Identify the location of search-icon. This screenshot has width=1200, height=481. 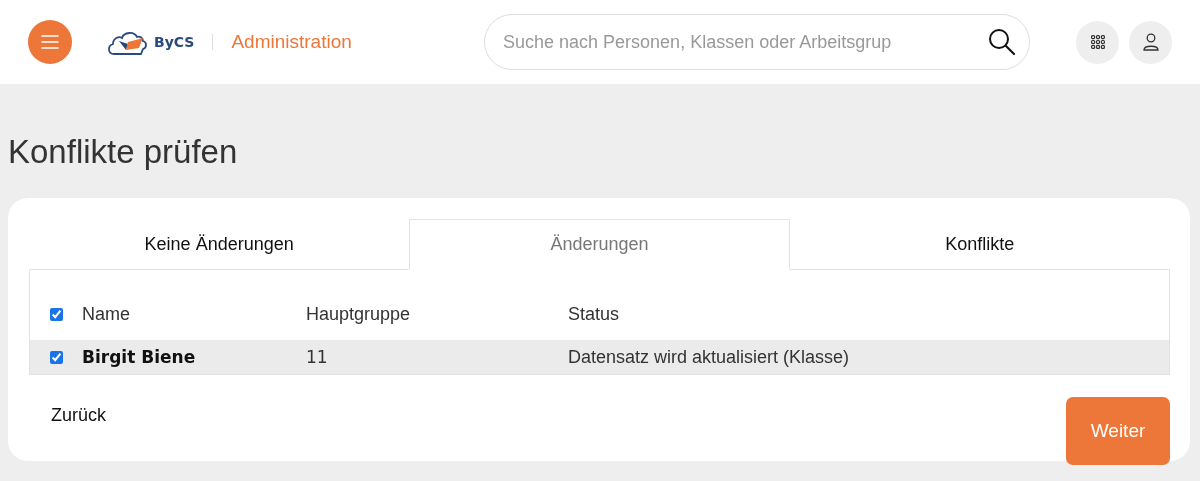
(1002, 42).